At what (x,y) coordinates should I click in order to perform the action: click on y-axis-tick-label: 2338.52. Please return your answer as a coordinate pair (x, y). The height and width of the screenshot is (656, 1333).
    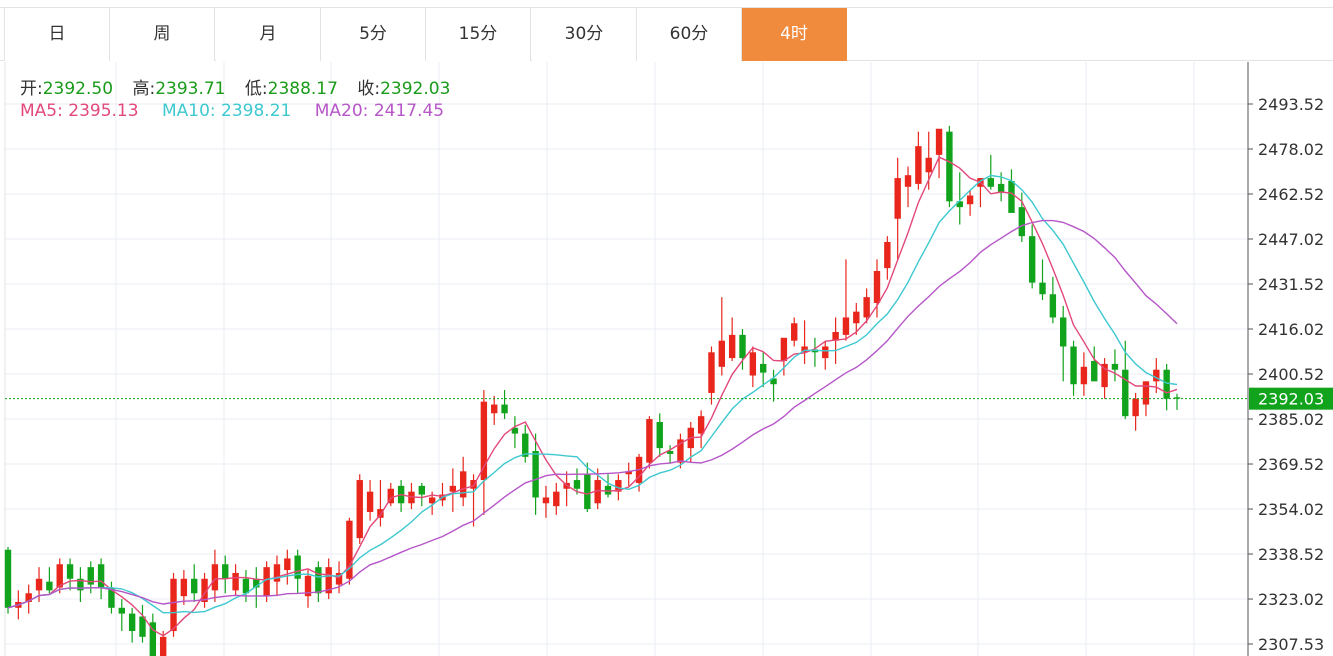
    Looking at the image, I should click on (1291, 554).